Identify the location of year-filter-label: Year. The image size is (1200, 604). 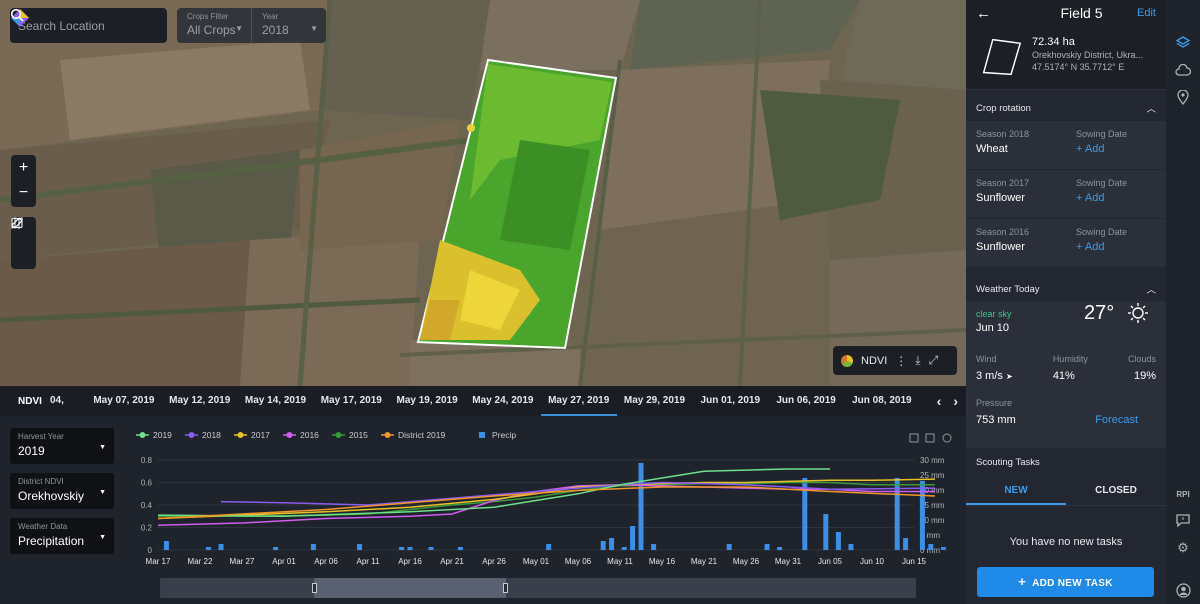
(270, 16).